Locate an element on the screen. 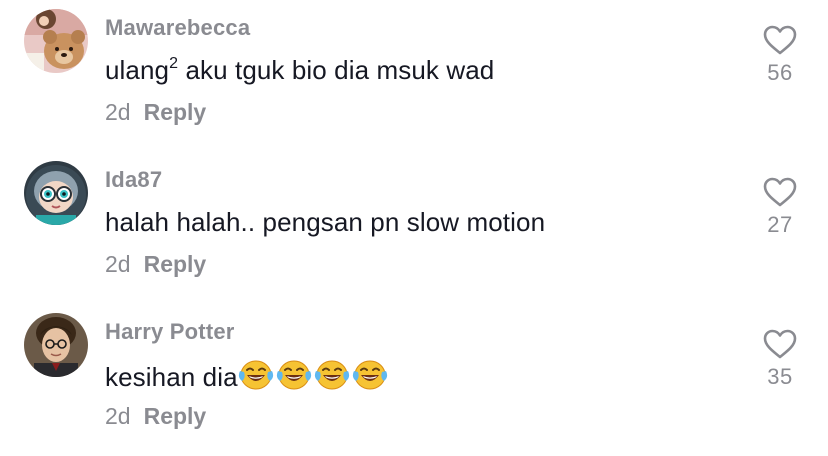 The image size is (828, 456). like-button: 27 is located at coordinates (780, 207).